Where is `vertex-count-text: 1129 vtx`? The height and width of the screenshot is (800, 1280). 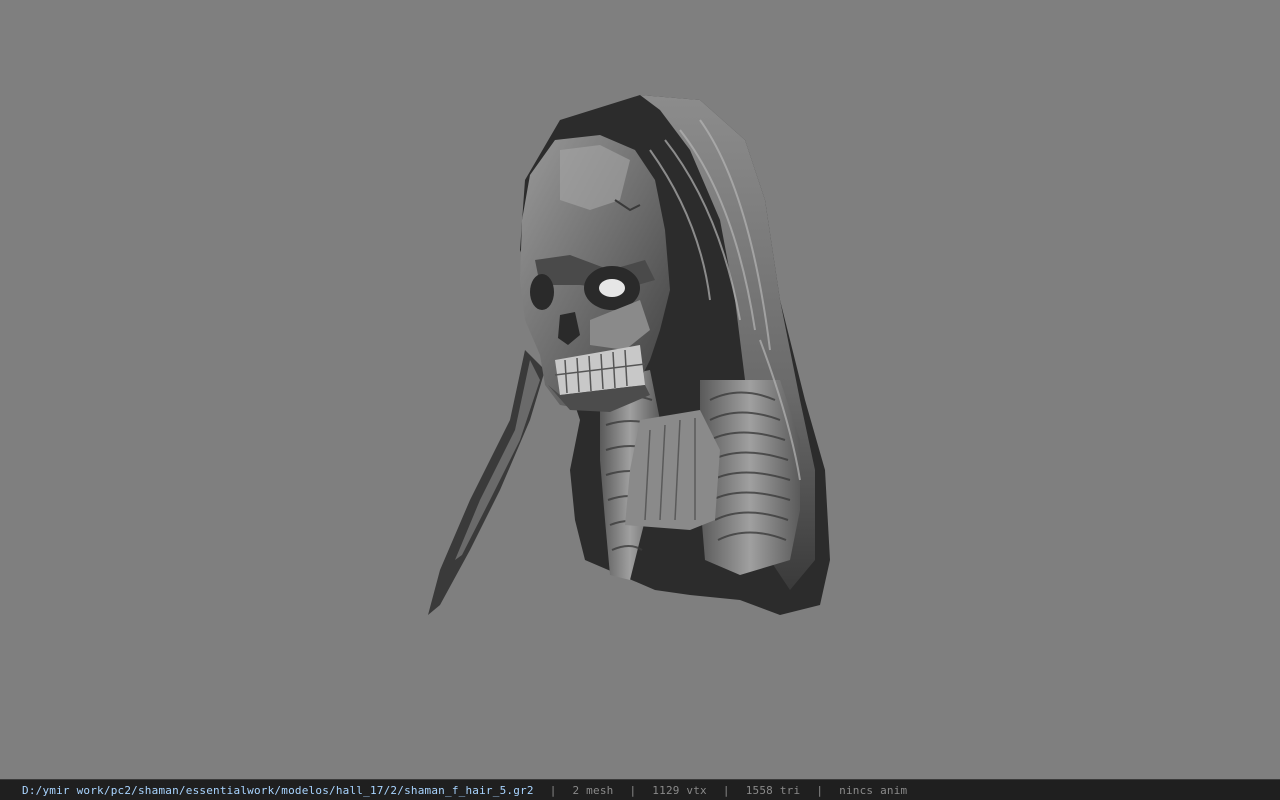
vertex-count-text: 1129 vtx is located at coordinates (679, 790).